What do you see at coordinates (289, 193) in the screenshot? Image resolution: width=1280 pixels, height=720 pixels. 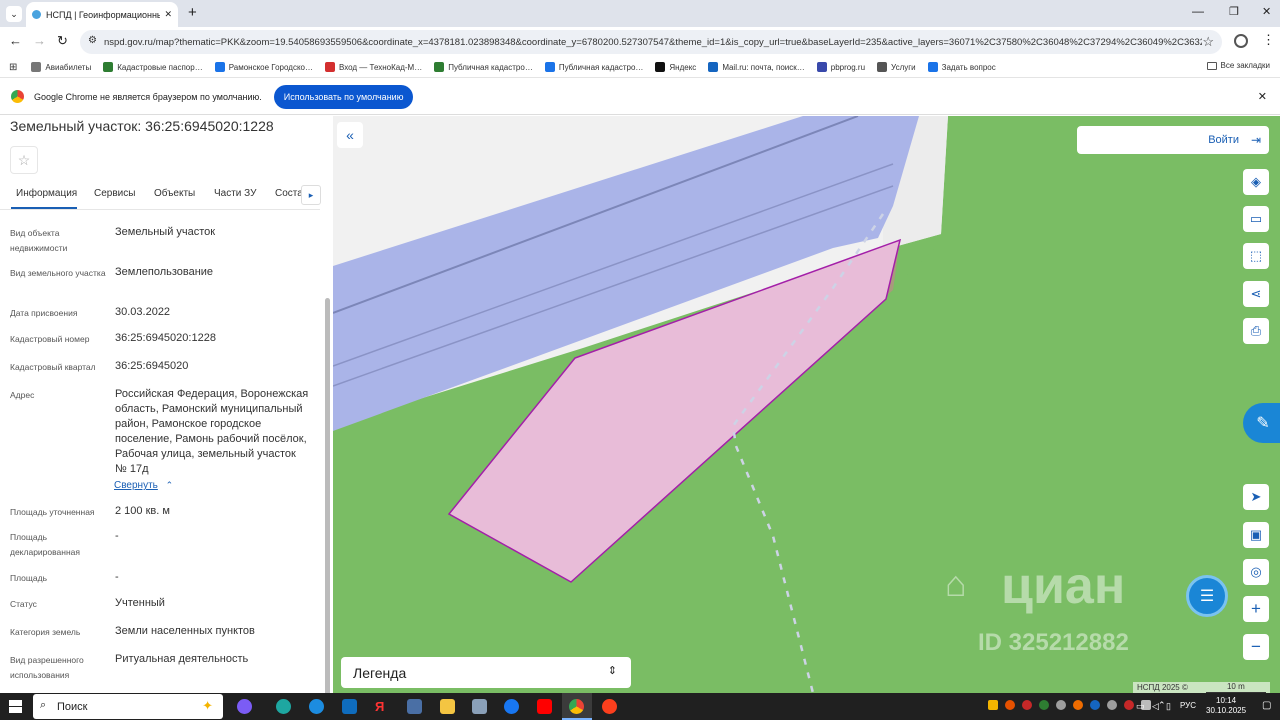 I see `tab-composition: Соста` at bounding box center [289, 193].